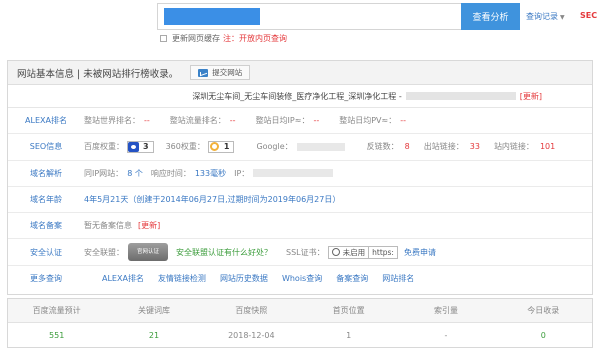  Describe the element at coordinates (46, 199) in the screenshot. I see `domain-age-label: 域名年龄` at that location.